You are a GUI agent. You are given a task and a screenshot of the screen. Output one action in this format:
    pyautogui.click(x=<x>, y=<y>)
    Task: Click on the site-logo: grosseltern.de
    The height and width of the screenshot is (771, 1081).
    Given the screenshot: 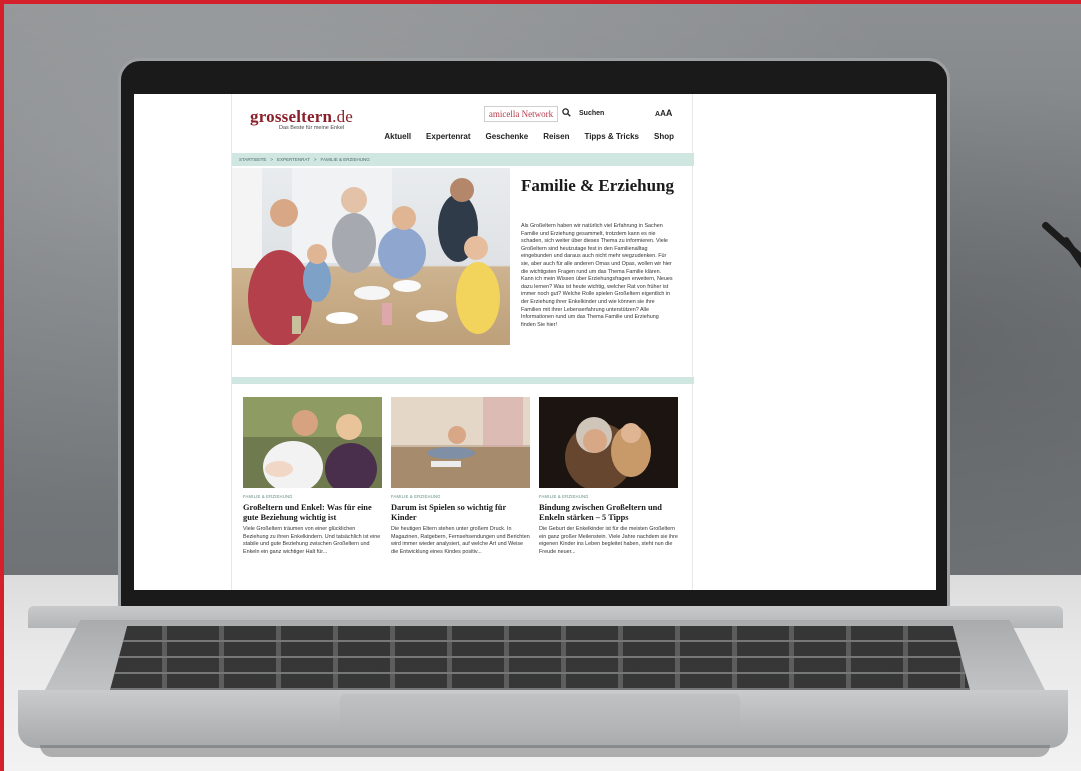 What is the action you would take?
    pyautogui.click(x=301, y=117)
    